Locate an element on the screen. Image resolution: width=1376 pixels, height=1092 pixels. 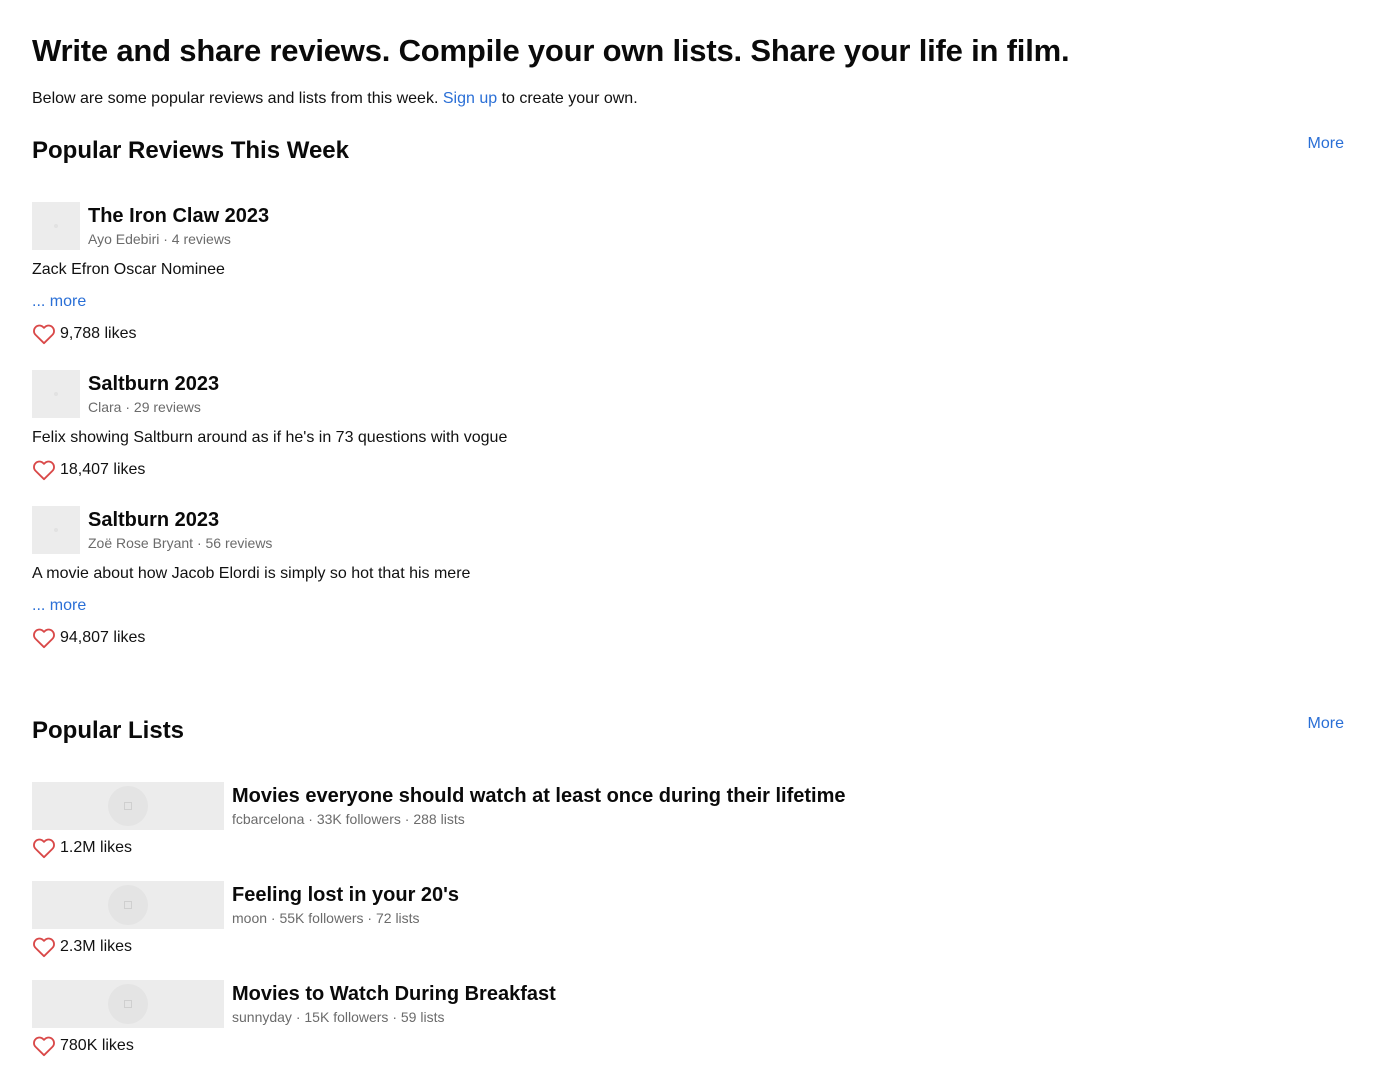
list-title: Feeling lost in your 20's is located at coordinates (345, 895).